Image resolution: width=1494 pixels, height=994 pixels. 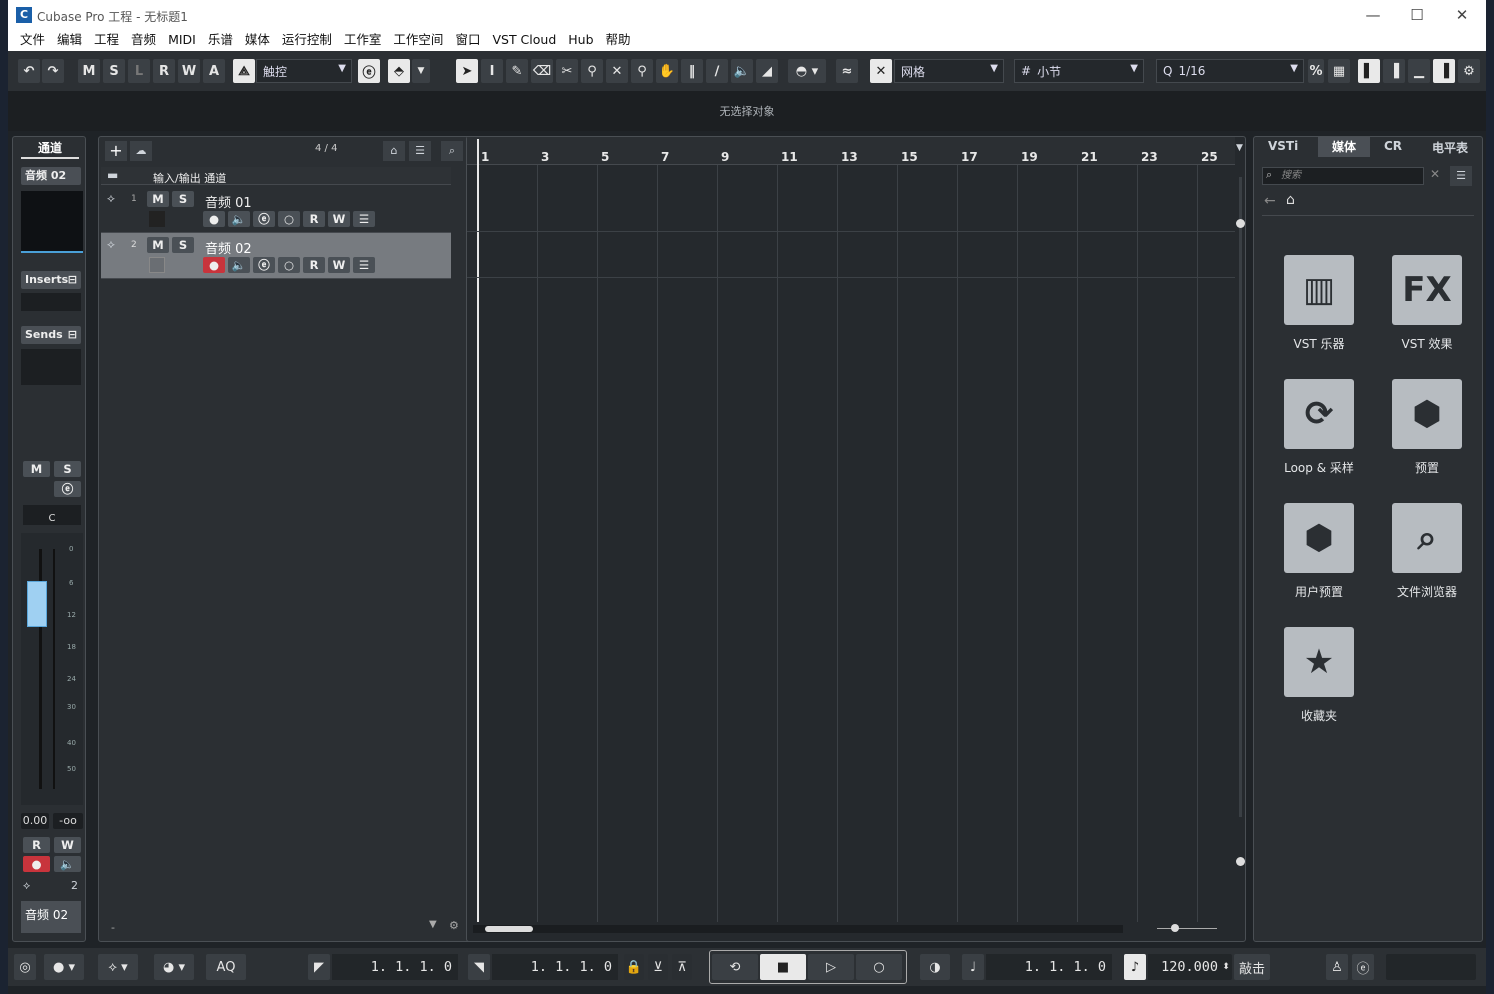 I want to click on inspector-mute-button: M, so click(x=36, y=469).